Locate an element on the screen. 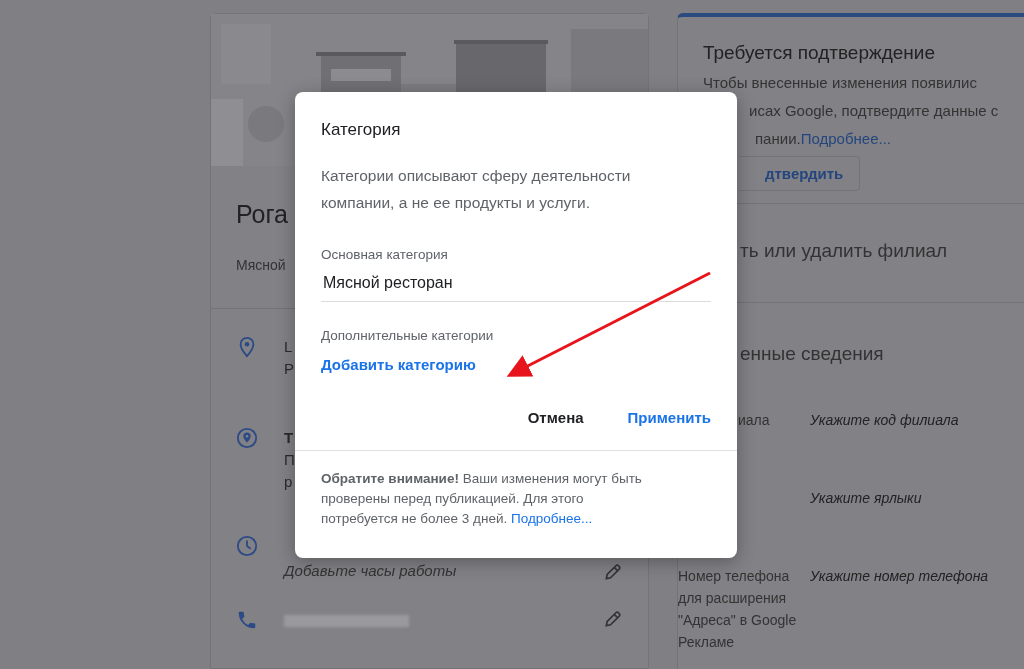 This screenshot has width=1024, height=669. apply-button: Применить is located at coordinates (669, 417).